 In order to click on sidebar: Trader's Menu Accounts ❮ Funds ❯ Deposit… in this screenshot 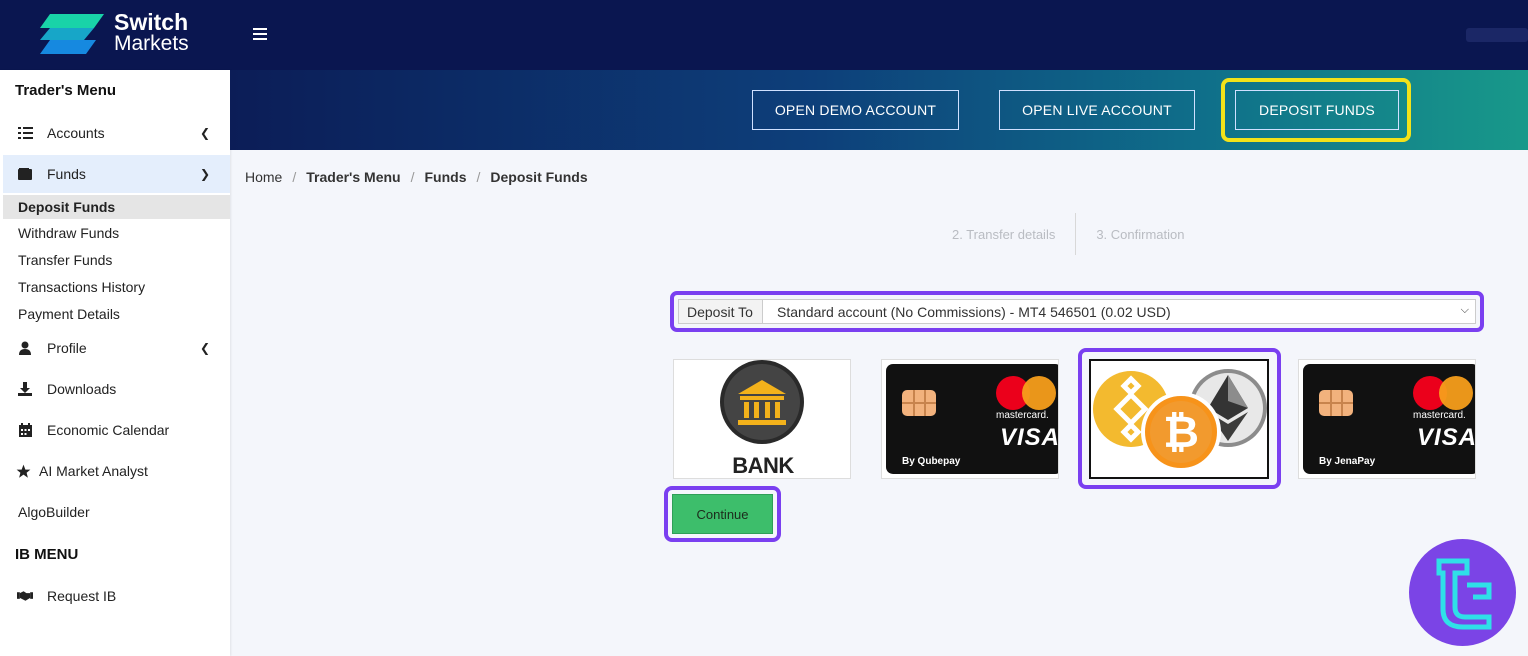, I will do `click(115, 363)`.